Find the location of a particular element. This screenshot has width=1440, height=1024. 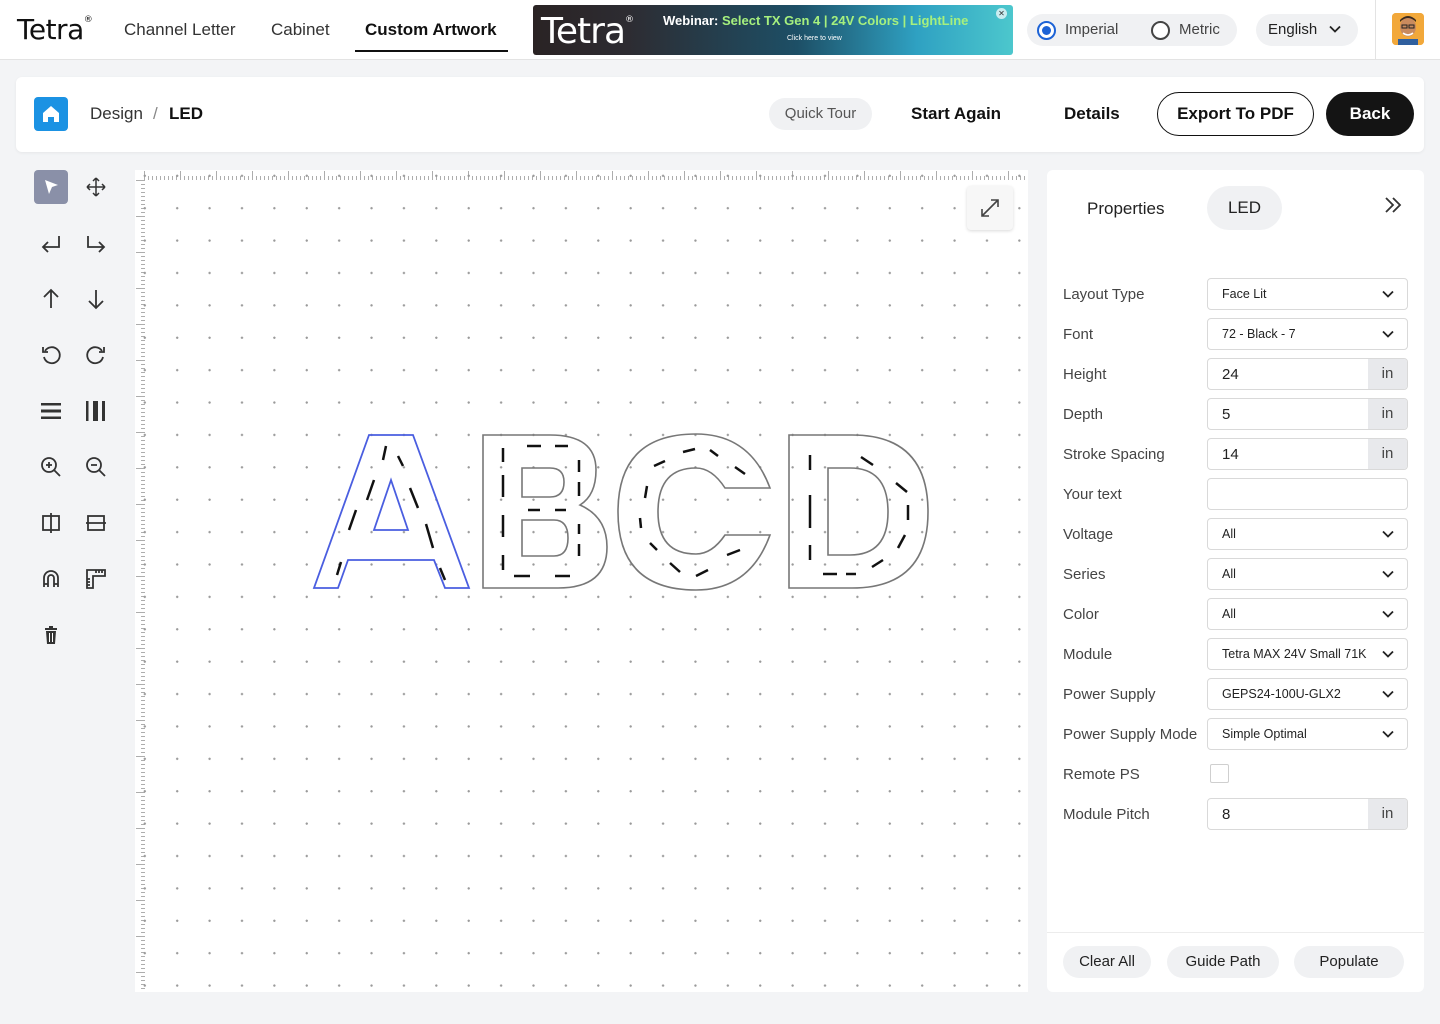

redo-icon is located at coordinates (96, 244).